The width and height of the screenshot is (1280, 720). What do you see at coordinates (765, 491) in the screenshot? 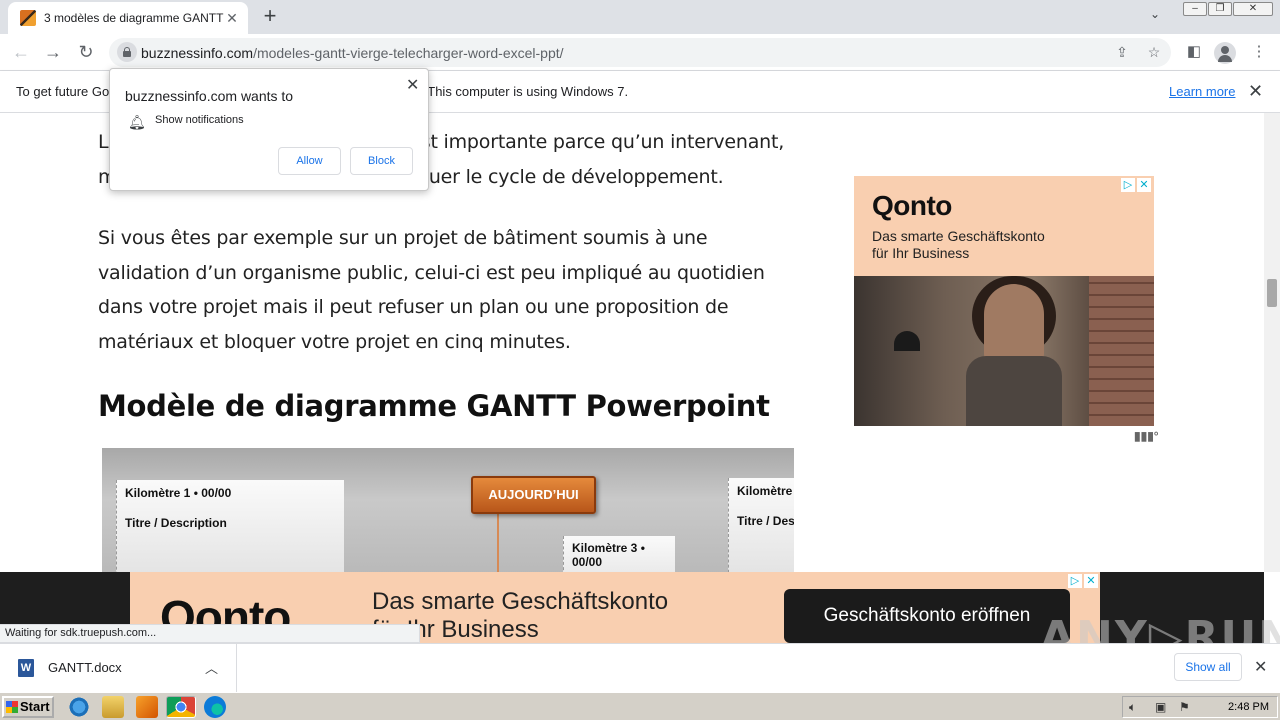
I see `milestone-title: Kilomètre` at bounding box center [765, 491].